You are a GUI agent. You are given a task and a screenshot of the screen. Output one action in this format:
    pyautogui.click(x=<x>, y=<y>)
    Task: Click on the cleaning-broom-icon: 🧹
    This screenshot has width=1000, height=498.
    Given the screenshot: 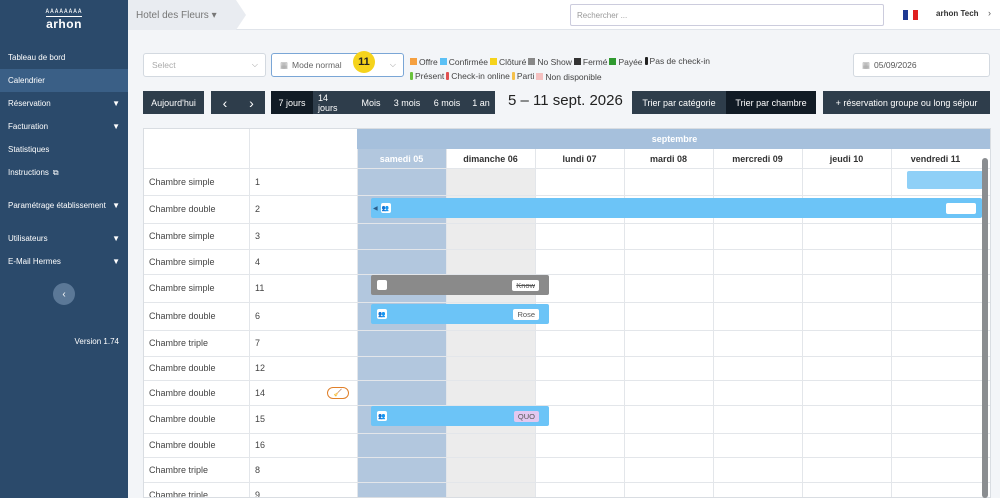 What is the action you would take?
    pyautogui.click(x=338, y=392)
    